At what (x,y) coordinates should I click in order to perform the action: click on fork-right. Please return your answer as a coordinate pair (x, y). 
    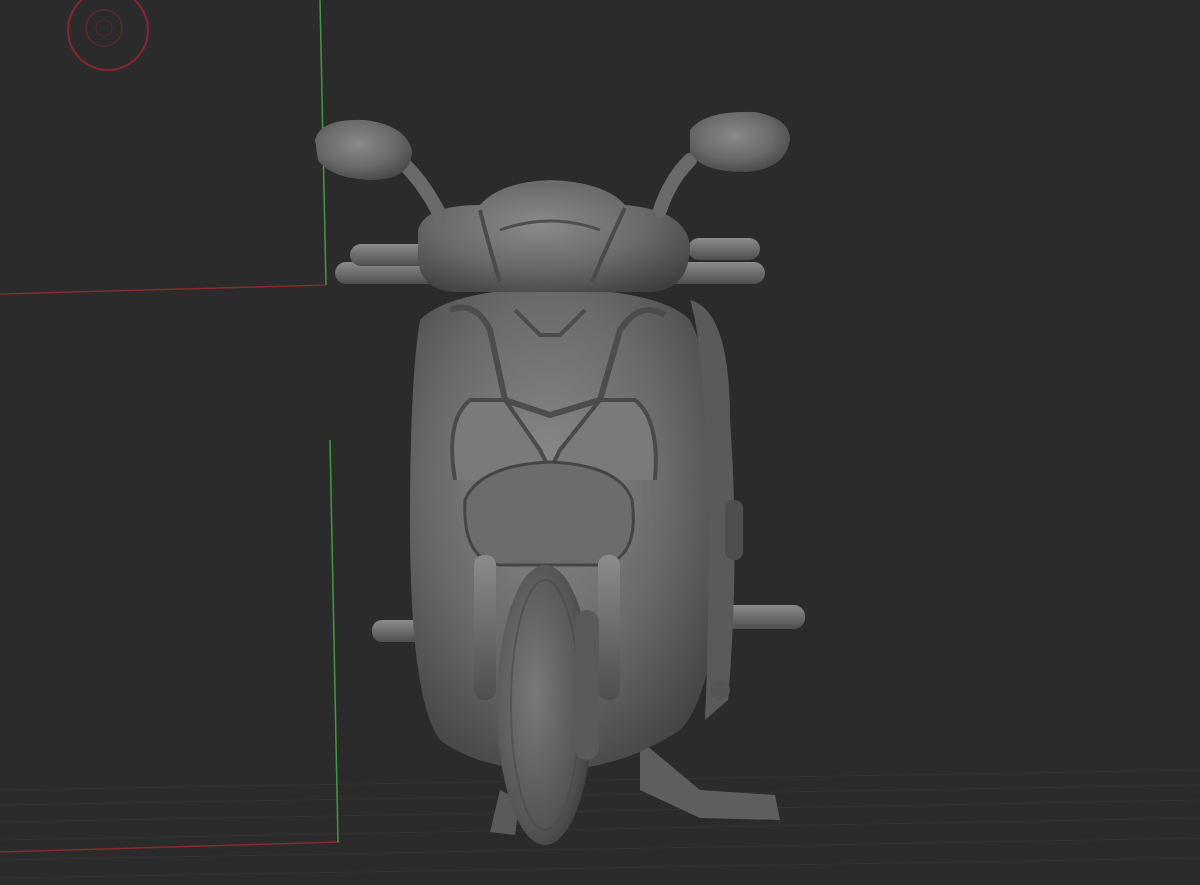
    Looking at the image, I should click on (609, 627).